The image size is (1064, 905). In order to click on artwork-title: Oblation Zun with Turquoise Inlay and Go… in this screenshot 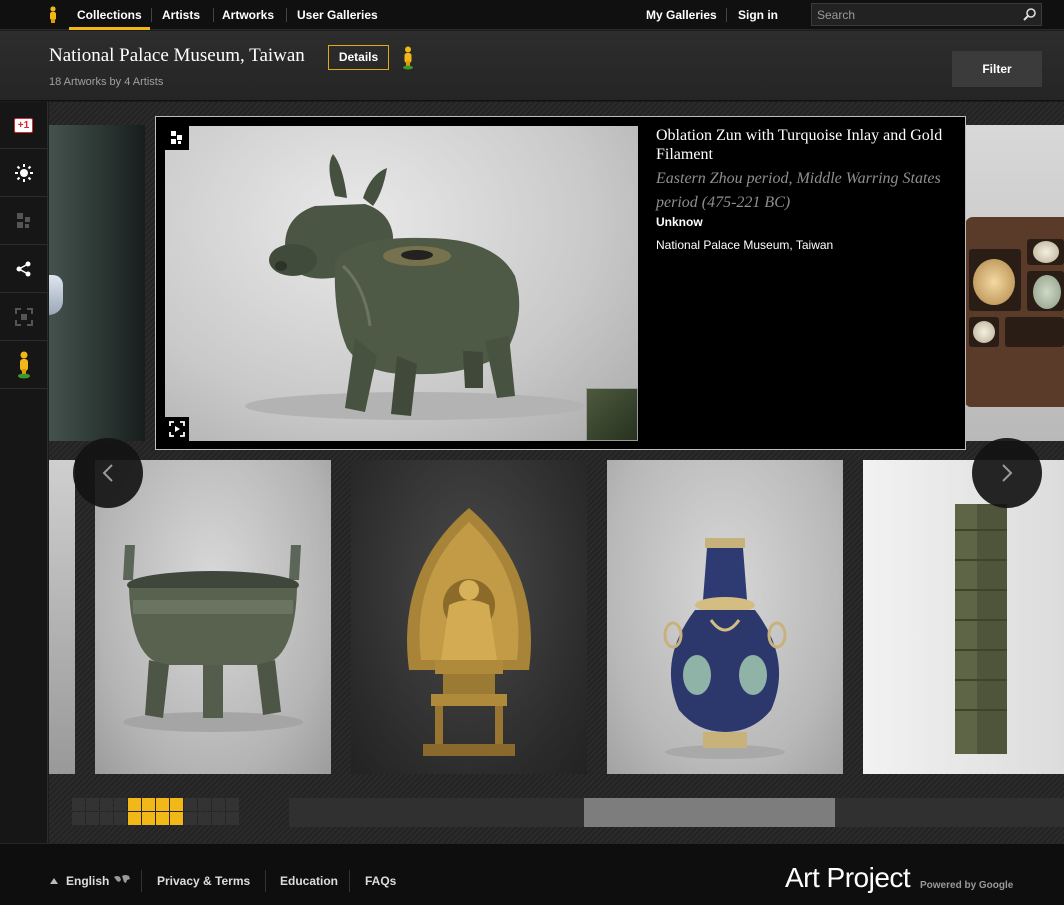, I will do `click(801, 145)`.